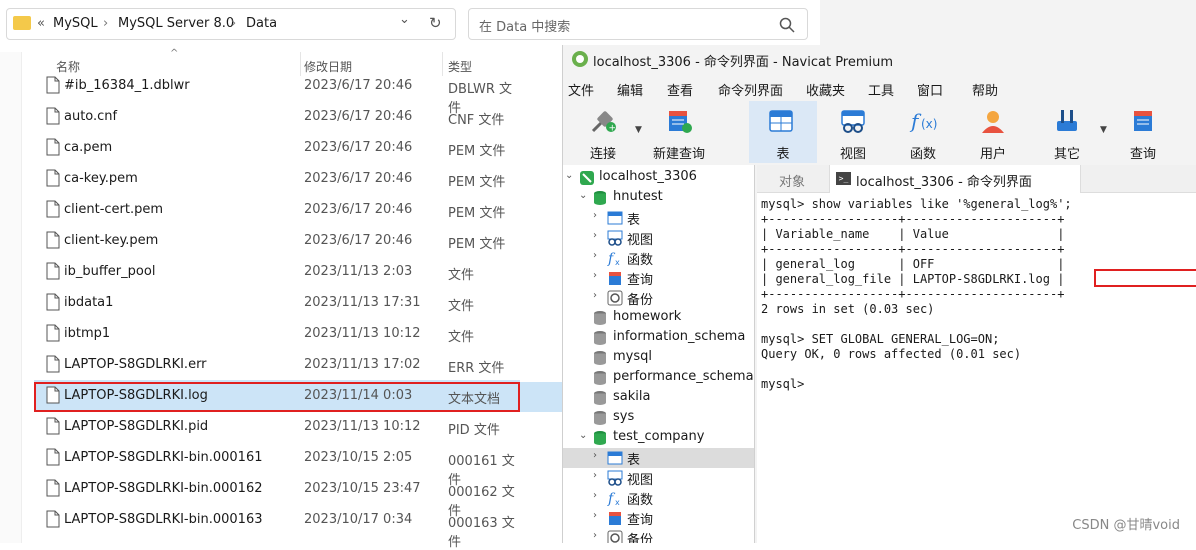  I want to click on sort-up-icon: ^, so click(174, 53).